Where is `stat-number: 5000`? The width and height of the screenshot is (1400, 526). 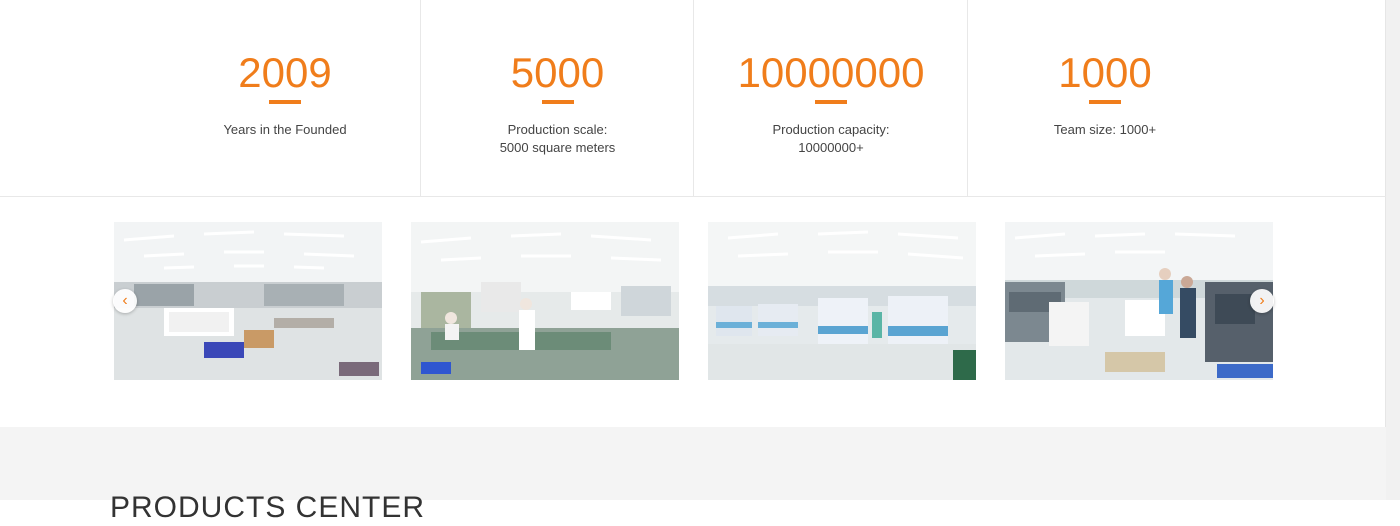 stat-number: 5000 is located at coordinates (557, 72).